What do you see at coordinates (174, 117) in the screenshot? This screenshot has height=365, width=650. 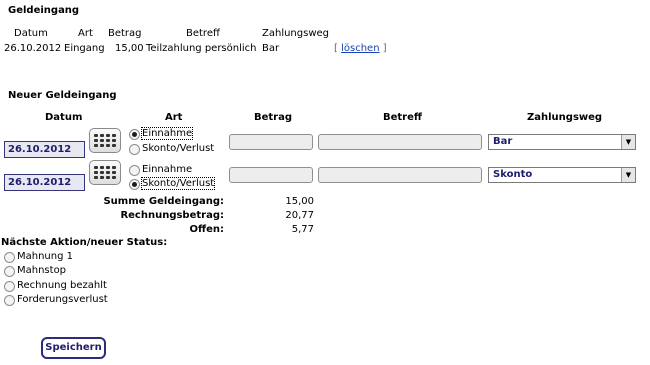 I see `new-header-art: Art` at bounding box center [174, 117].